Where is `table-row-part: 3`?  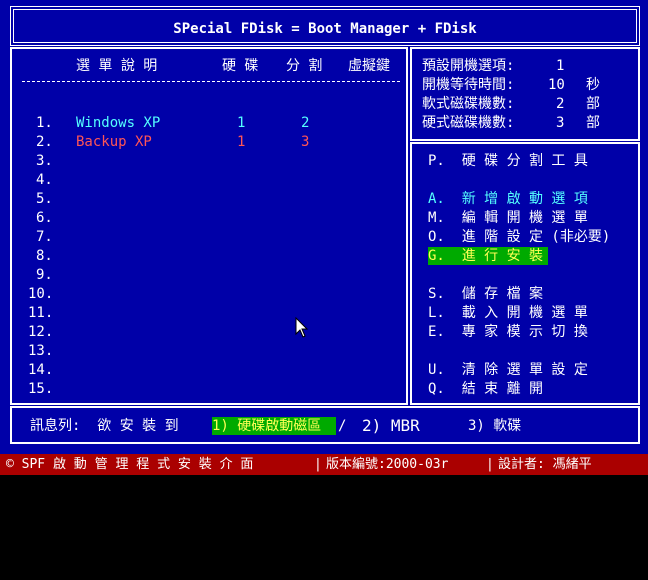 table-row-part: 3 is located at coordinates (305, 142).